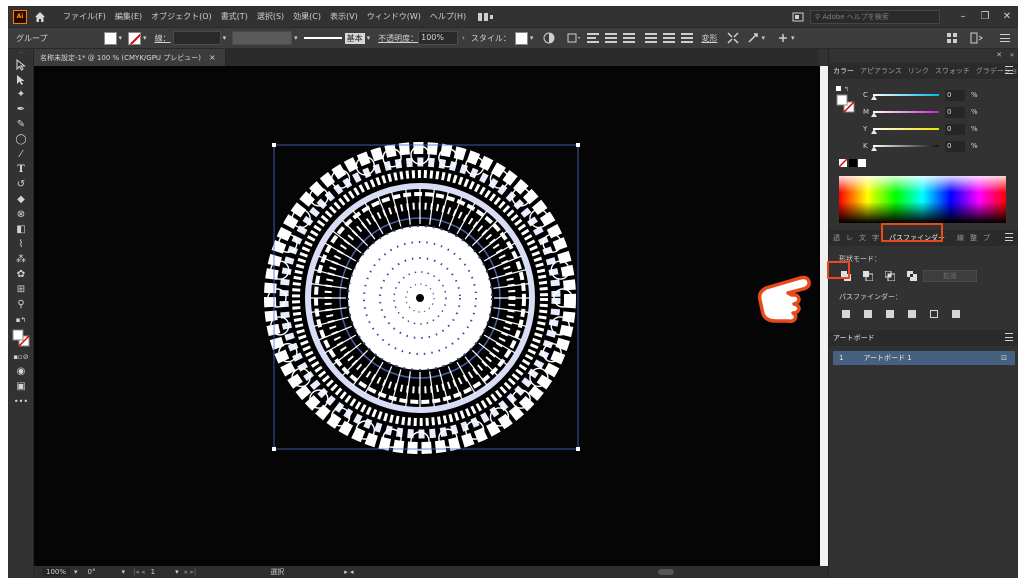  What do you see at coordinates (922, 199) in the screenshot?
I see `color-spectrum` at bounding box center [922, 199].